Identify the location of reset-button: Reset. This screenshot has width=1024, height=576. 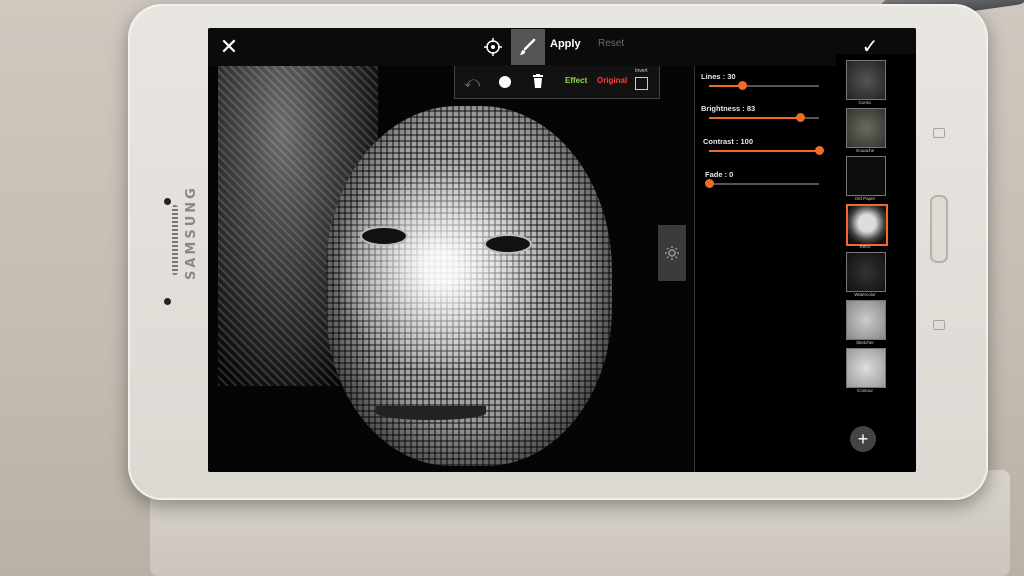
(611, 43).